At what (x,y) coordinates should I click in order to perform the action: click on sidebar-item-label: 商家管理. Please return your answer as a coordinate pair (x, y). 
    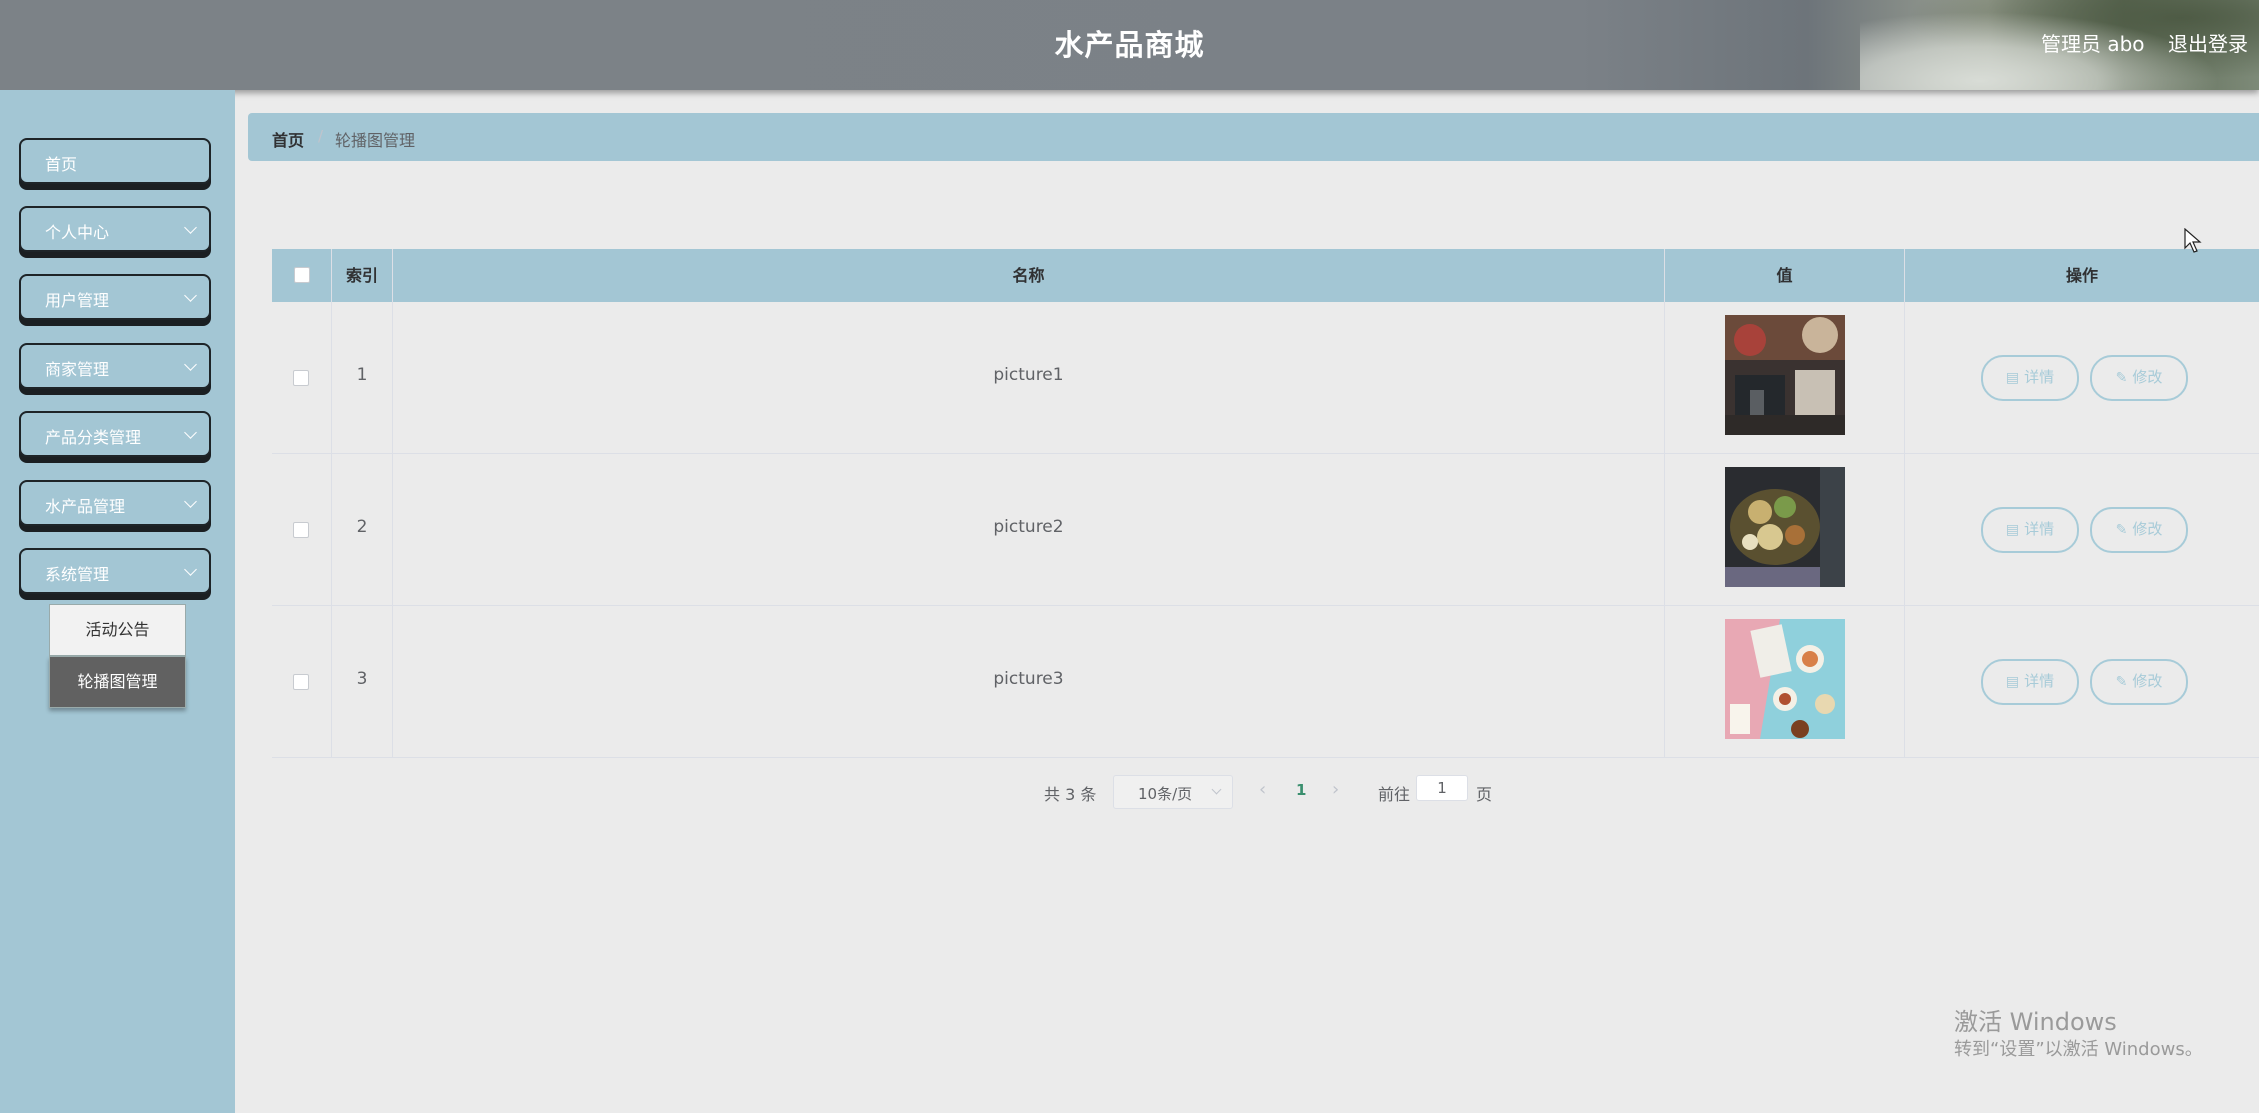
    Looking at the image, I should click on (77, 369).